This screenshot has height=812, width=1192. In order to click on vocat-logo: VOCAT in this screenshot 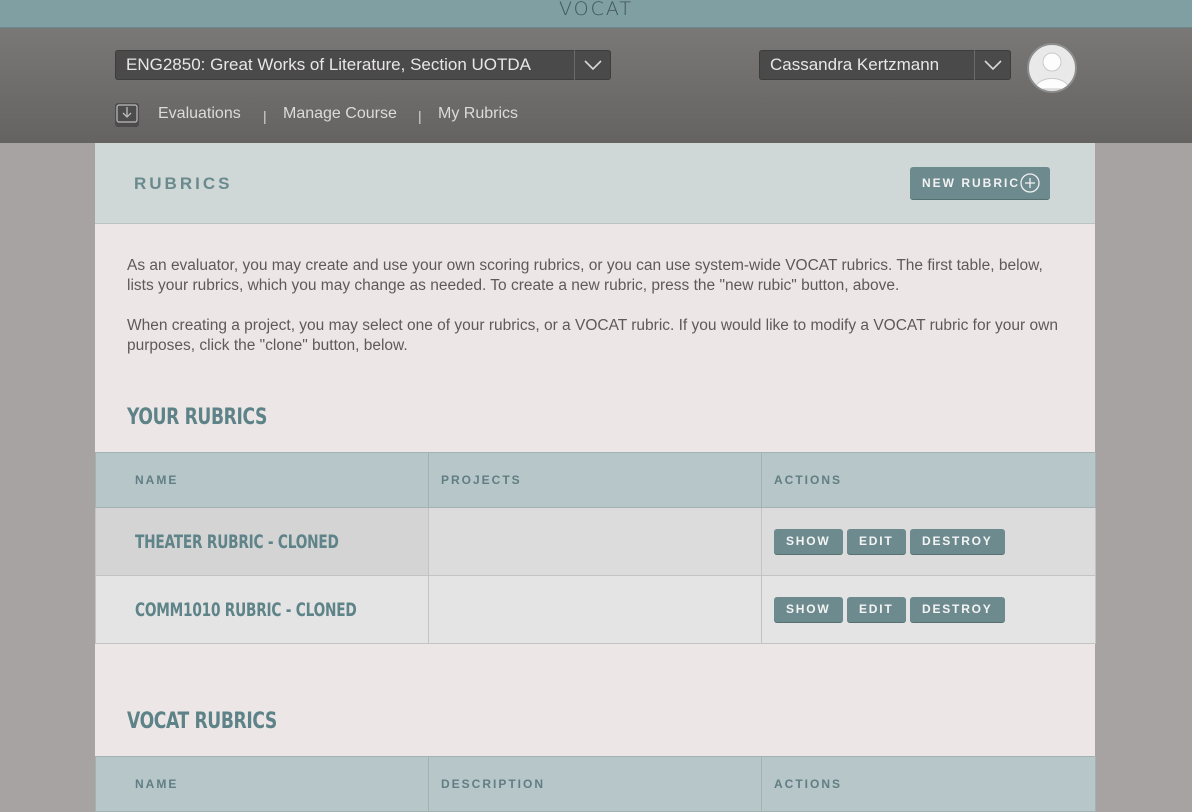, I will do `click(596, 10)`.